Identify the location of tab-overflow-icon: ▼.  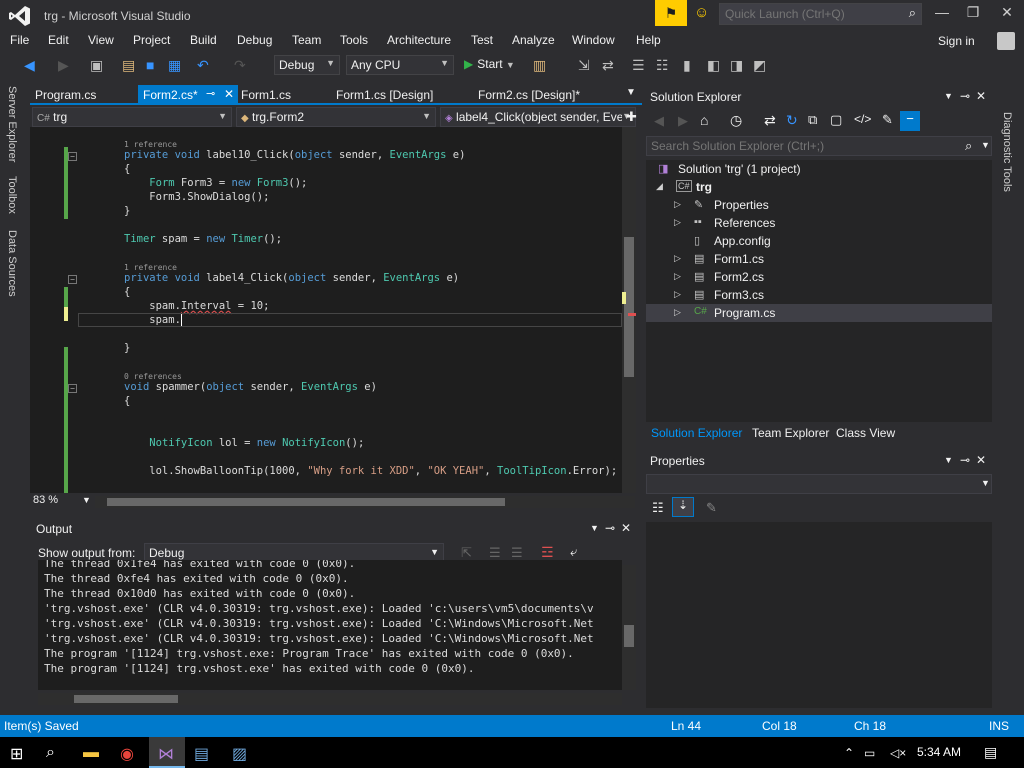
(631, 92).